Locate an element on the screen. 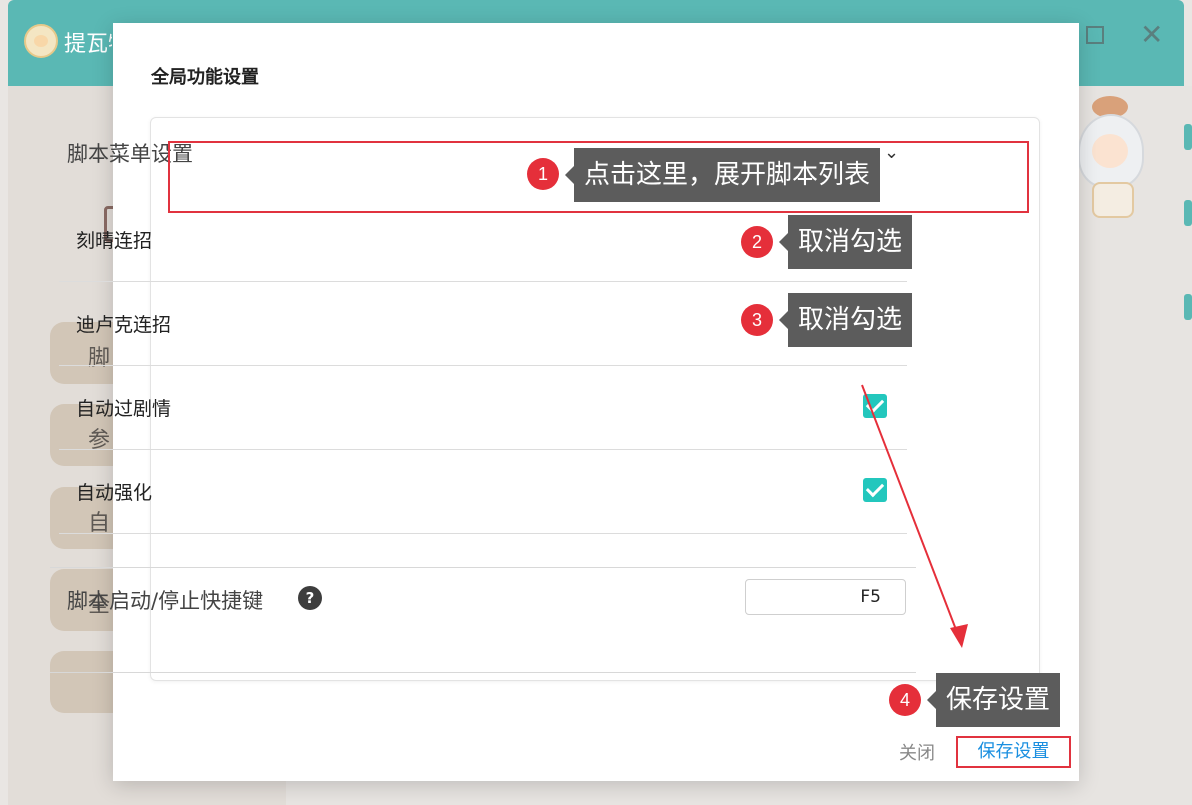 The image size is (1192, 805). option-label: 自动强化 is located at coordinates (114, 493).